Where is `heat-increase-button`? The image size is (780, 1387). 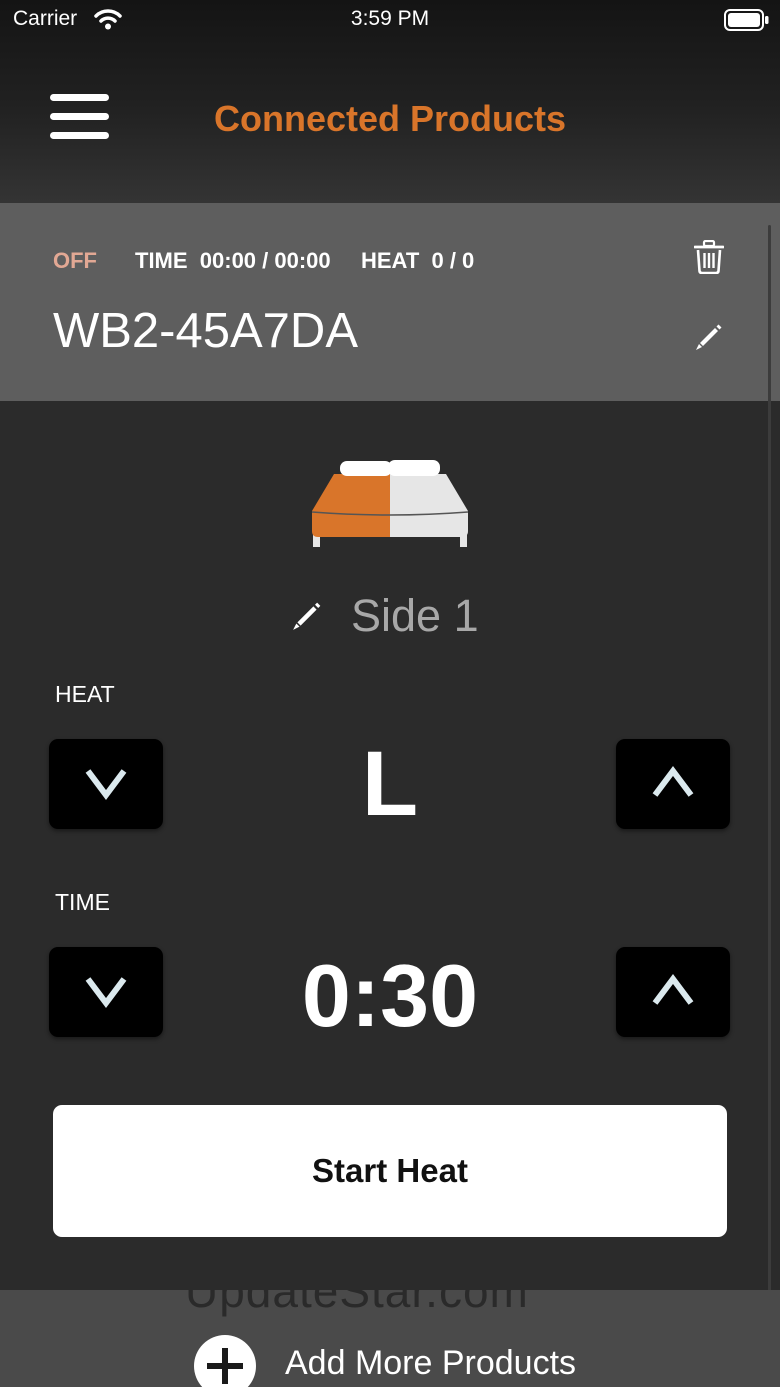
heat-increase-button is located at coordinates (673, 784).